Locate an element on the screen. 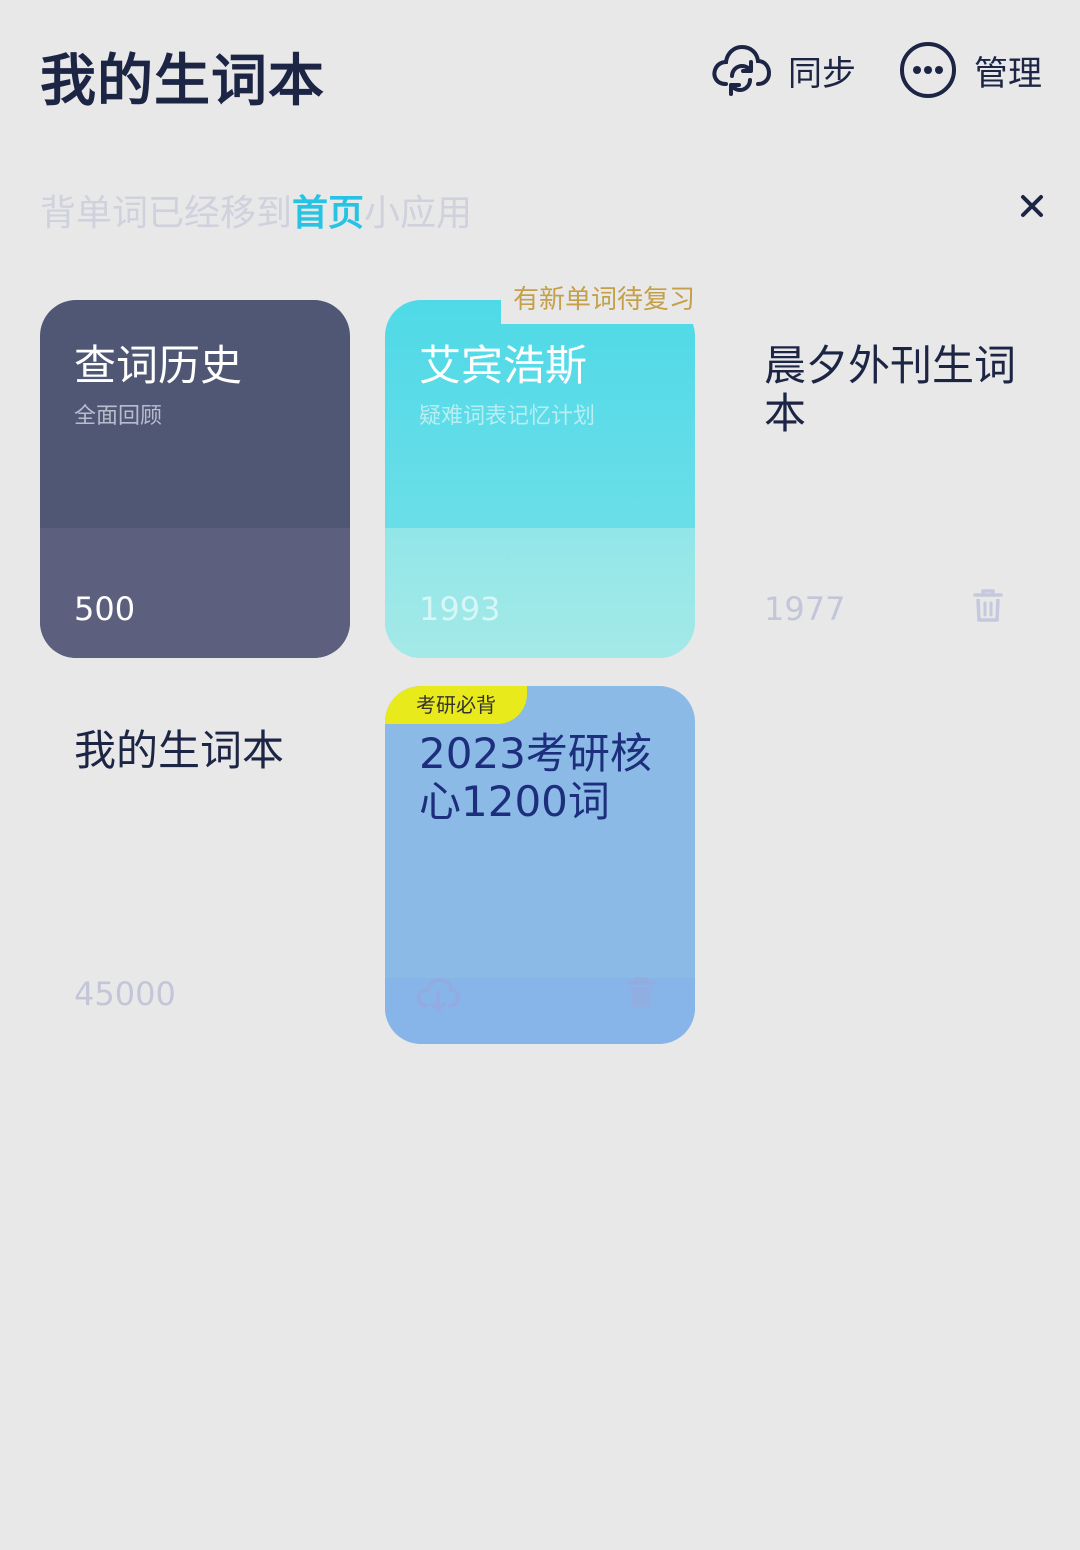 This screenshot has width=1080, height=1550. sync-label: 同步 is located at coordinates (822, 73).